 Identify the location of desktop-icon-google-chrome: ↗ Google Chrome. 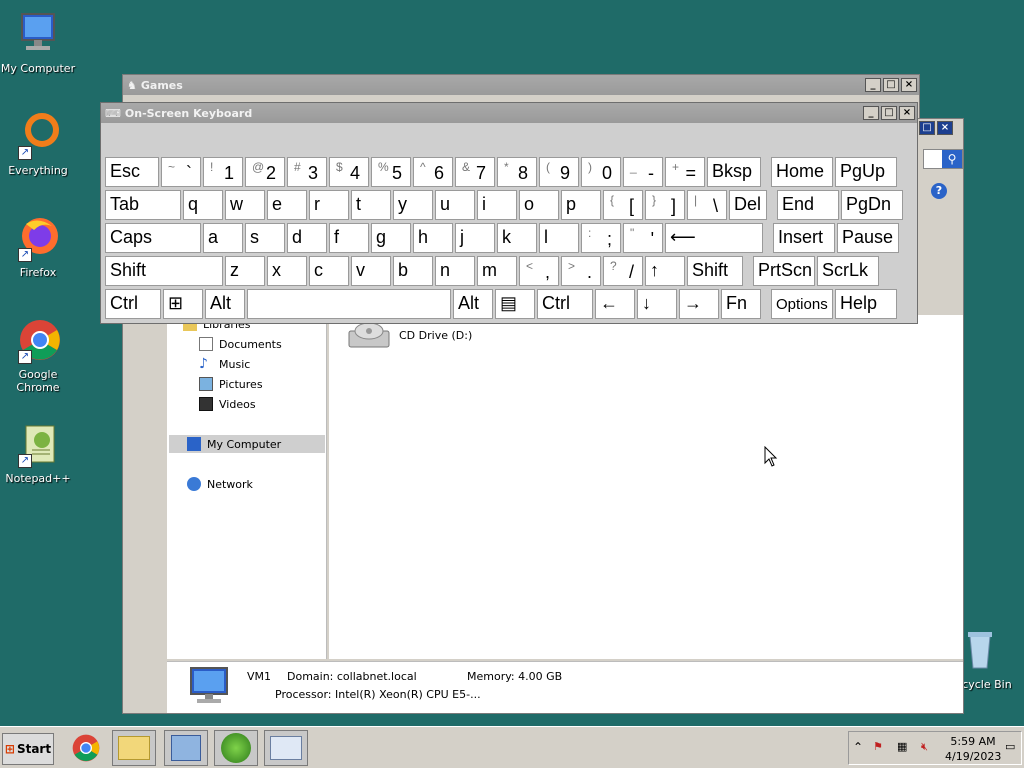
(39, 355).